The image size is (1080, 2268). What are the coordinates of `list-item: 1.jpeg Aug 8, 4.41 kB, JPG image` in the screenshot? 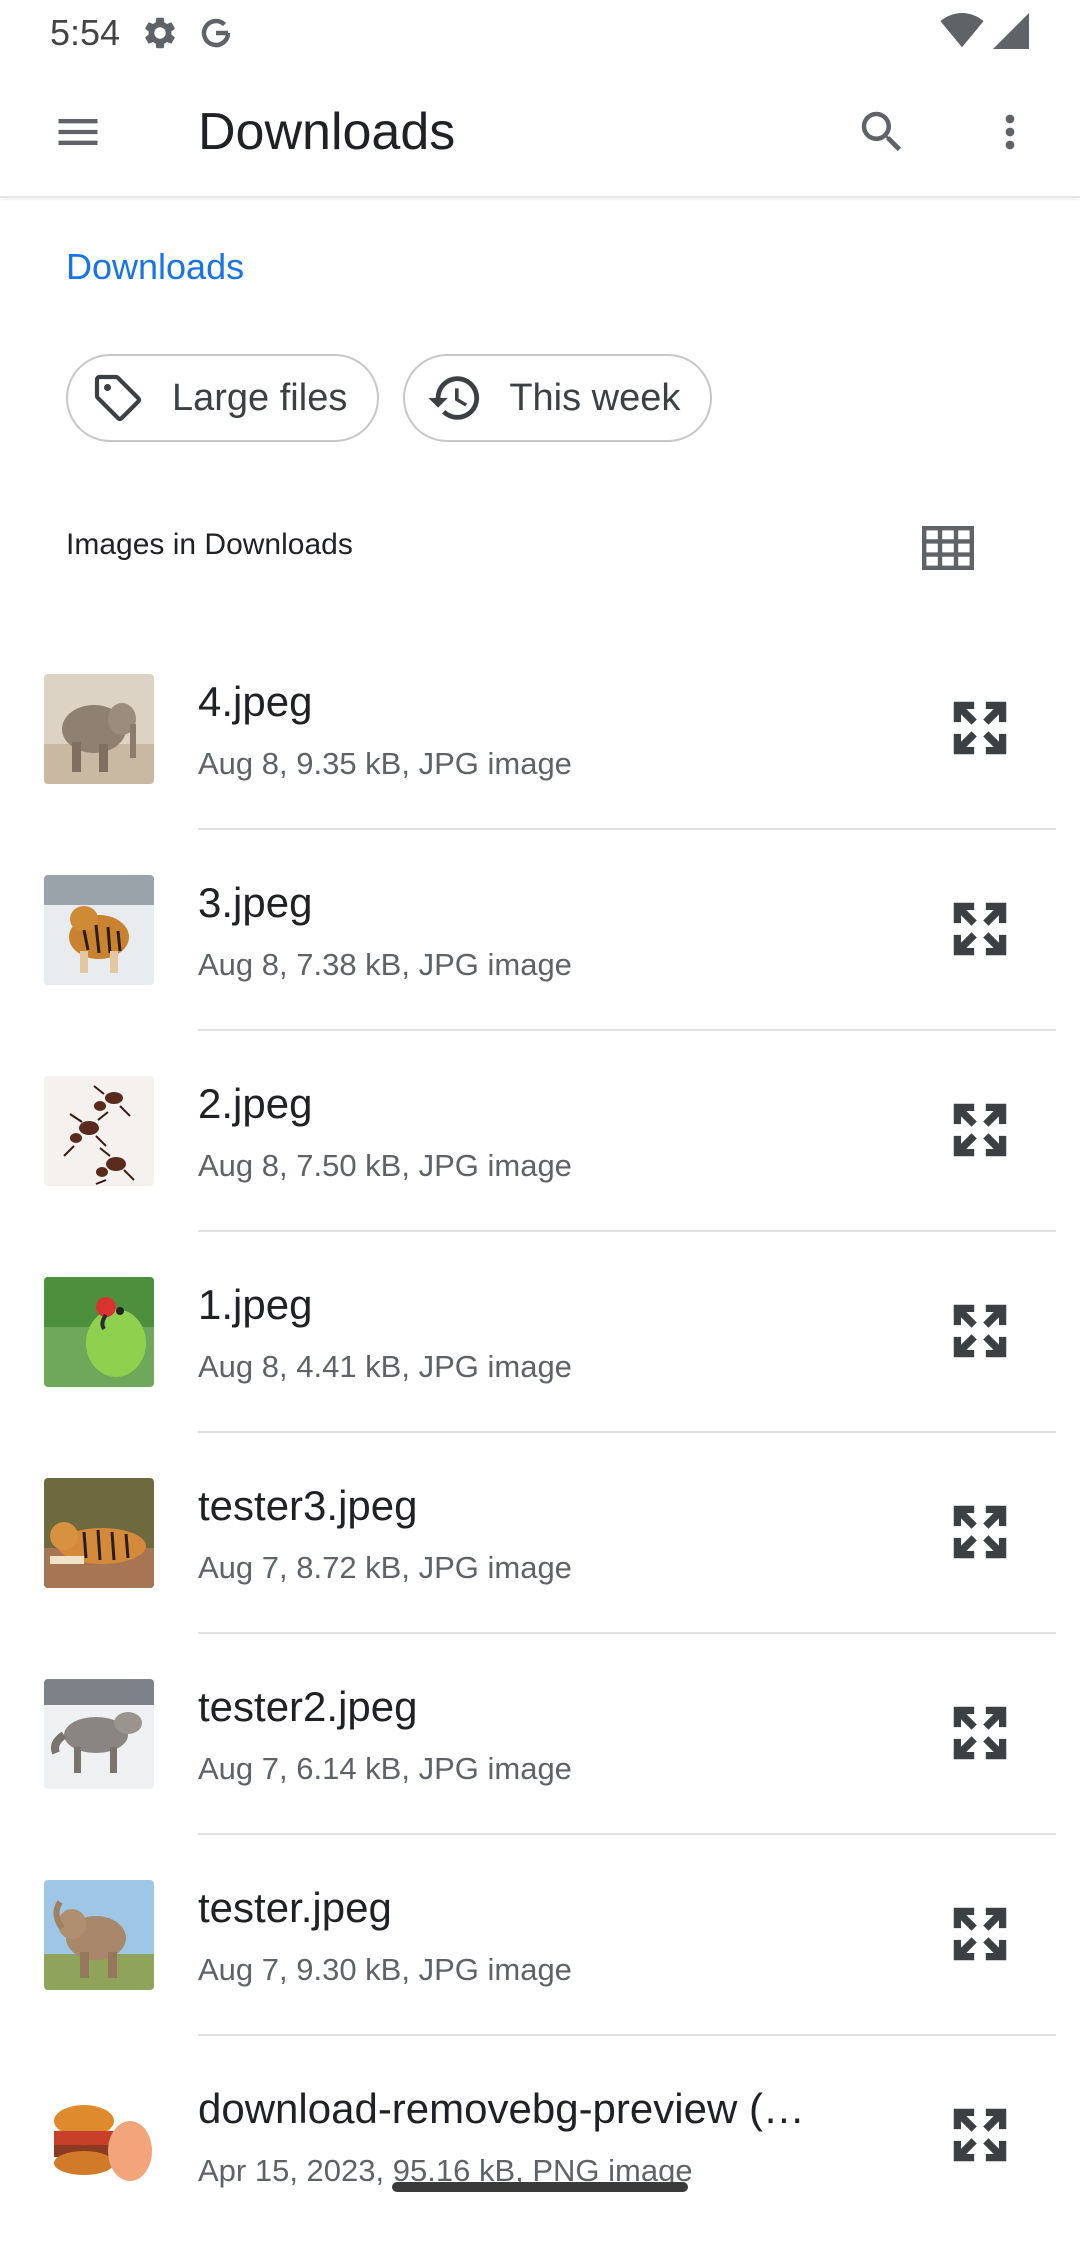 It's located at (540, 1363).